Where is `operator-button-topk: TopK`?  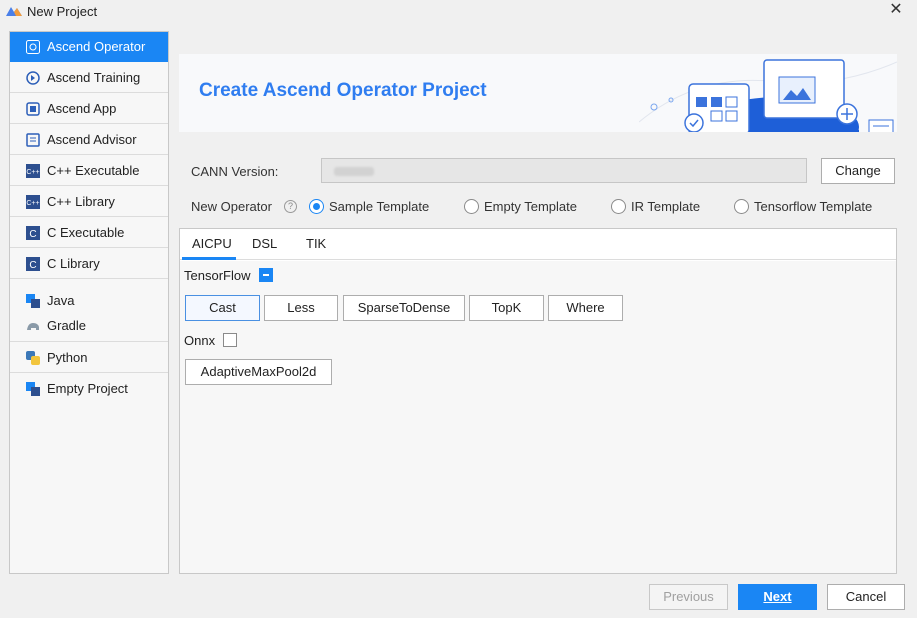 operator-button-topk: TopK is located at coordinates (506, 308).